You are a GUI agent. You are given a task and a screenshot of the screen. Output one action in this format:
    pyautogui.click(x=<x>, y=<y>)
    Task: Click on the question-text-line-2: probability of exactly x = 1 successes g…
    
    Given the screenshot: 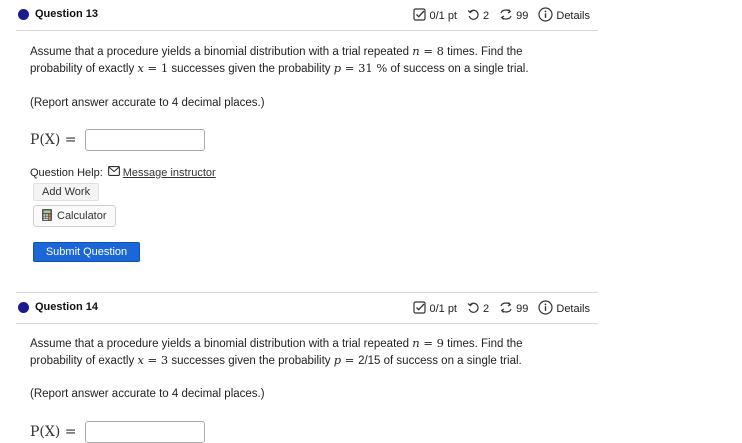 What is the action you would take?
    pyautogui.click(x=279, y=68)
    